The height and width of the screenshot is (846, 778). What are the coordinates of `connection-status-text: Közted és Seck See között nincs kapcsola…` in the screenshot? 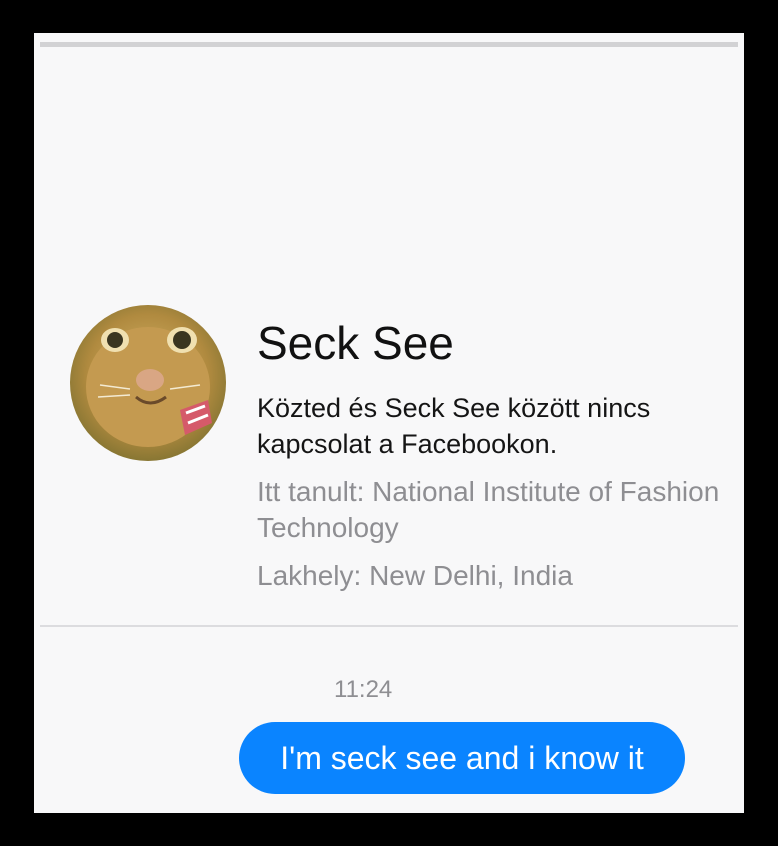 It's located at (454, 426).